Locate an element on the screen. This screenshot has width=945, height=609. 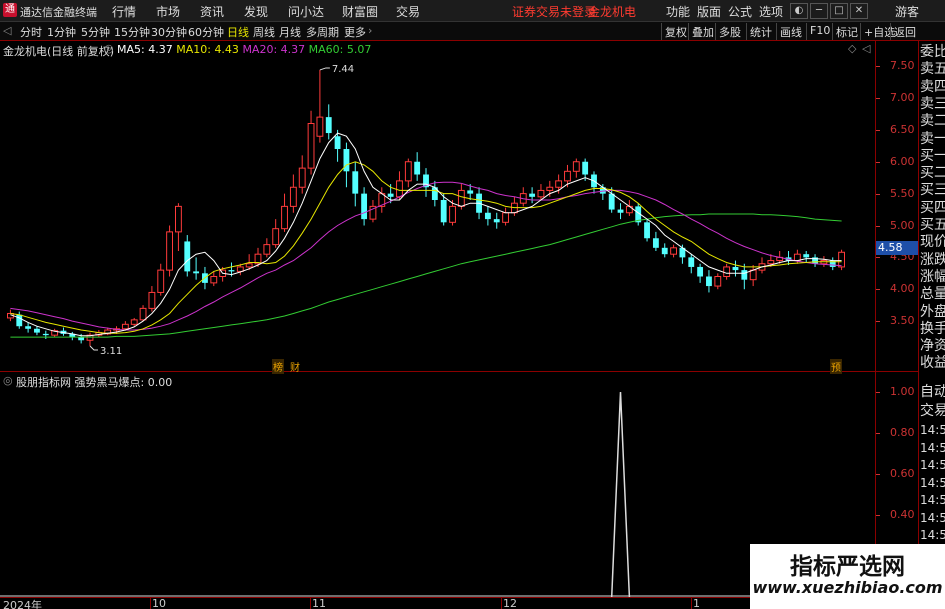
tab-5min: 5分钟 is located at coordinates (95, 32).